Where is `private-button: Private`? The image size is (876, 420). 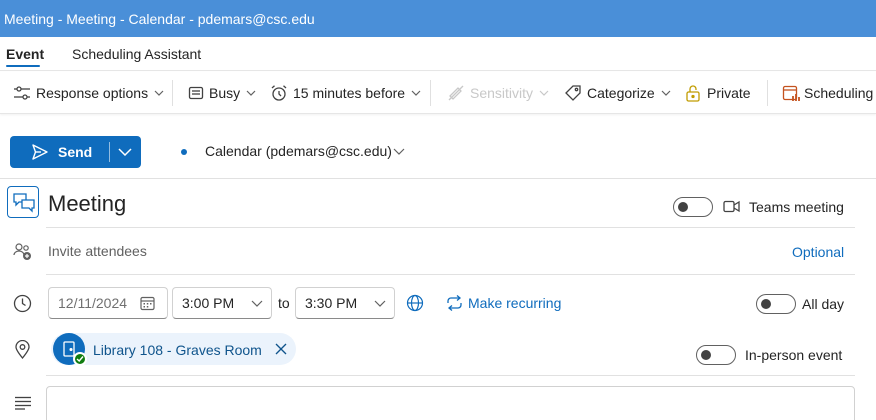
private-button: Private is located at coordinates (718, 93).